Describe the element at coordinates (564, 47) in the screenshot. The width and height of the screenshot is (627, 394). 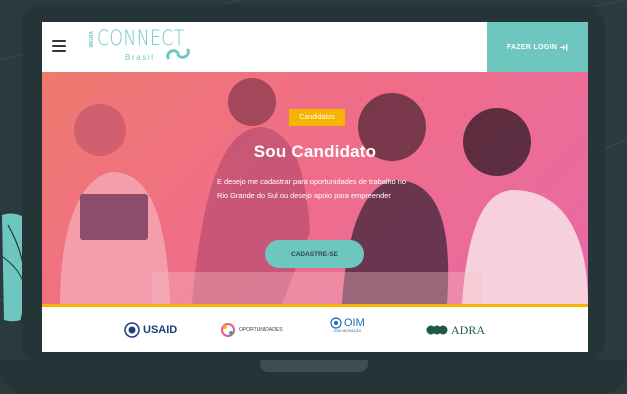
I see `login-icon` at that location.